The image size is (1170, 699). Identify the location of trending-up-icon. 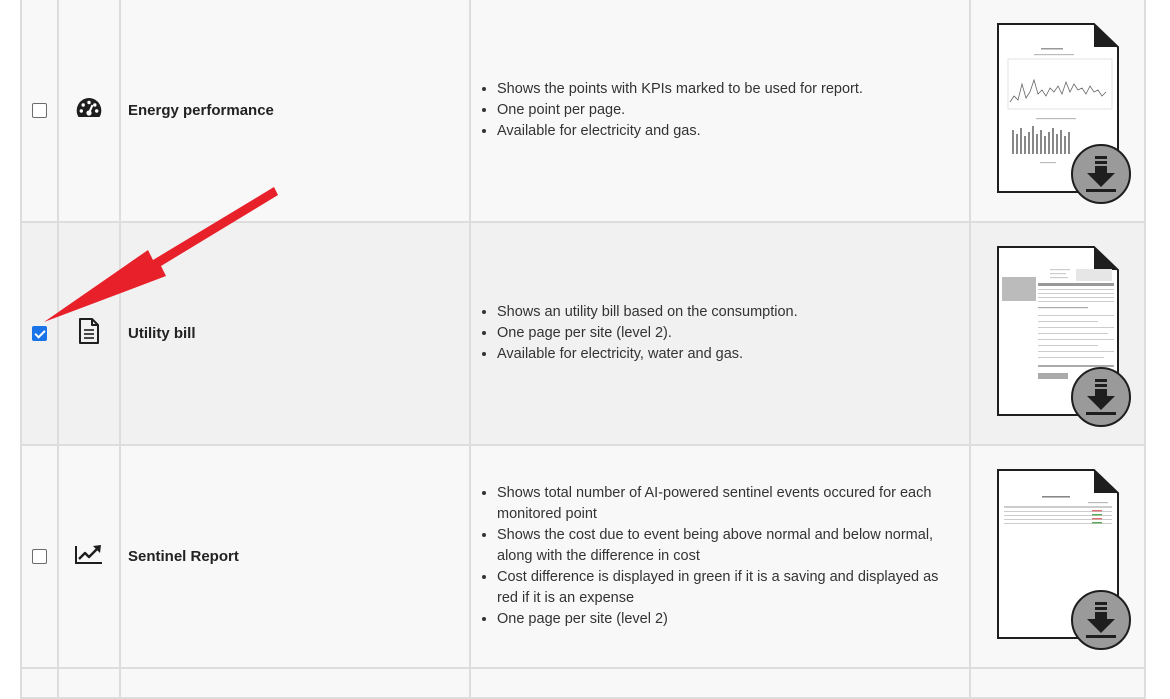
(89, 557).